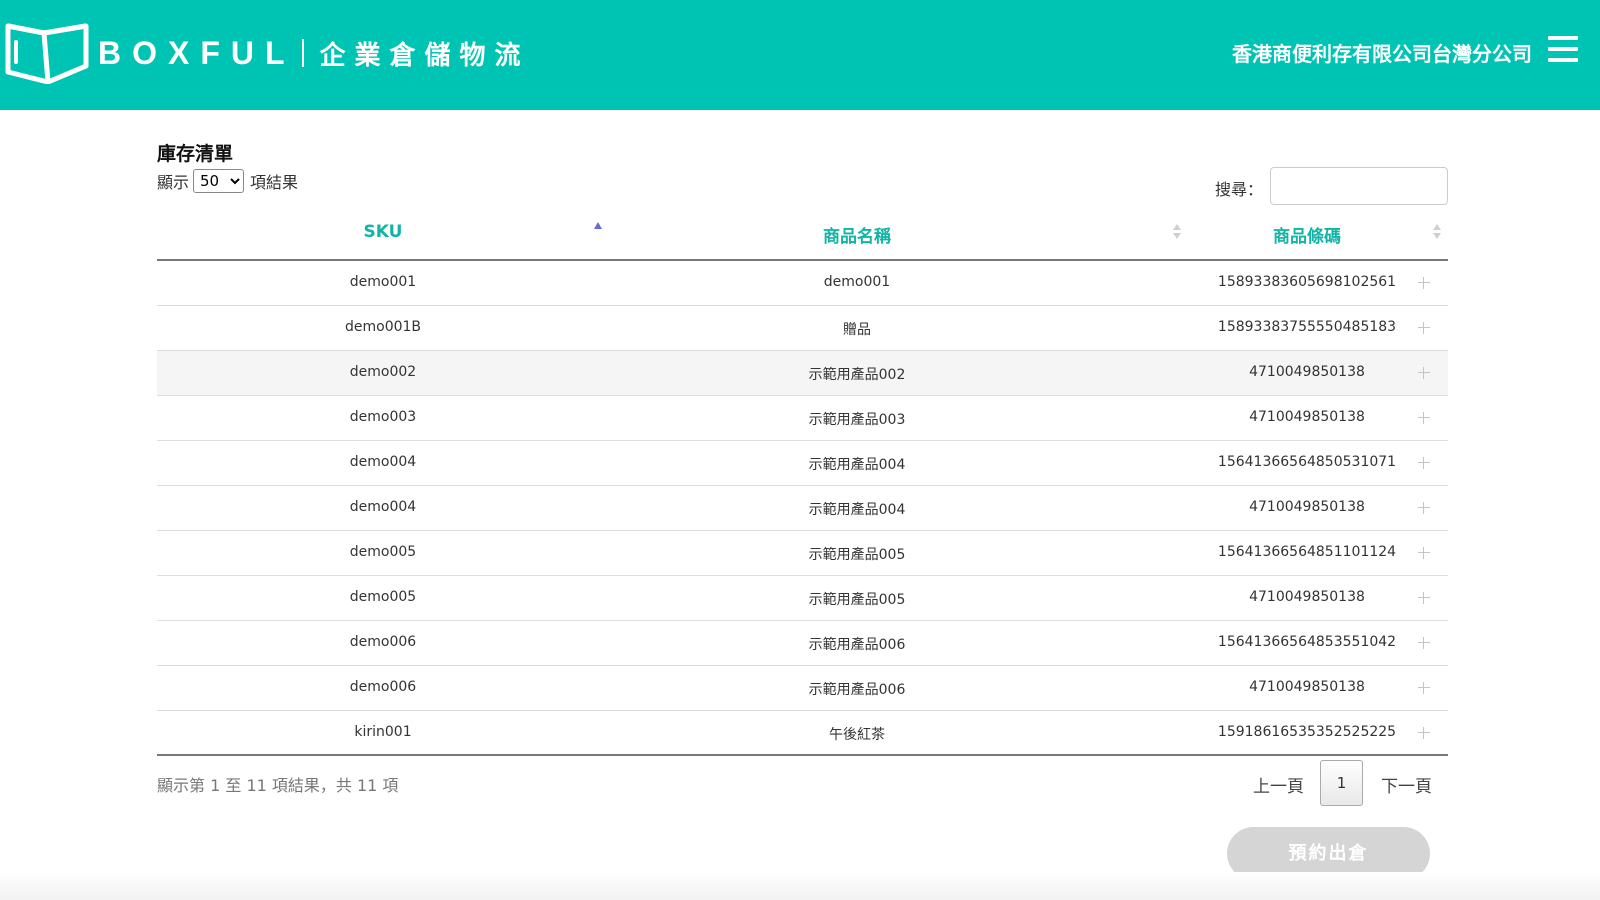 The width and height of the screenshot is (1600, 900). Describe the element at coordinates (857, 282) in the screenshot. I see `cell-name: demo001` at that location.